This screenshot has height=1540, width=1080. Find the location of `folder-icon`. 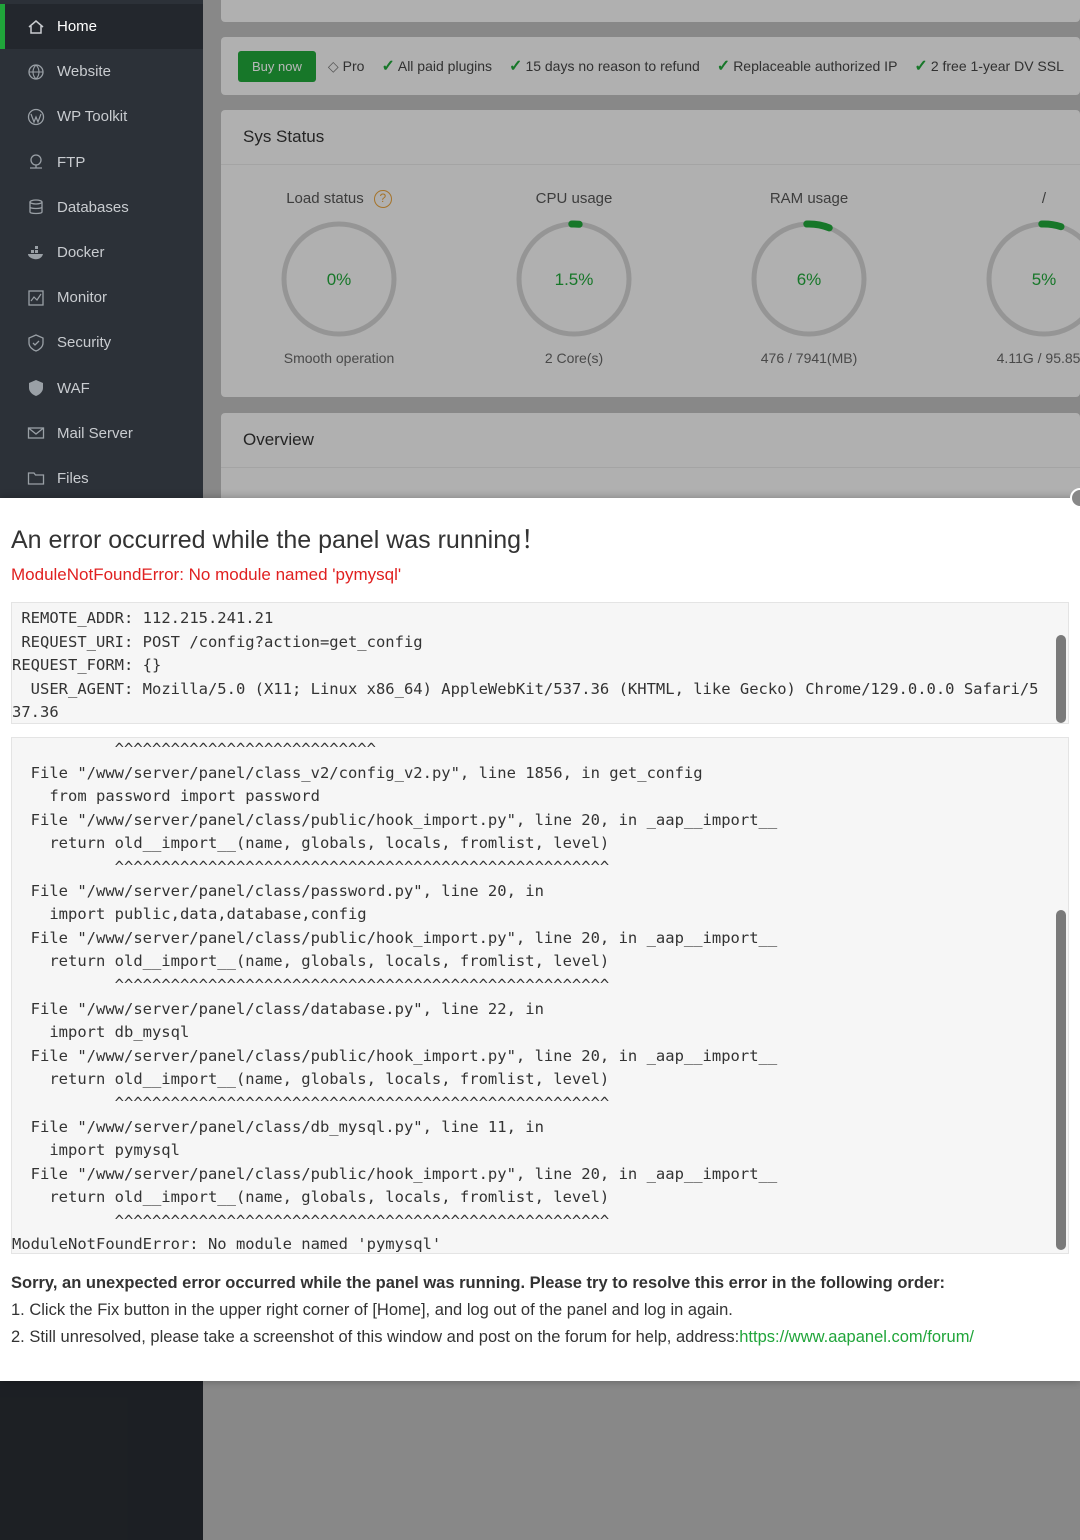

folder-icon is located at coordinates (36, 478).